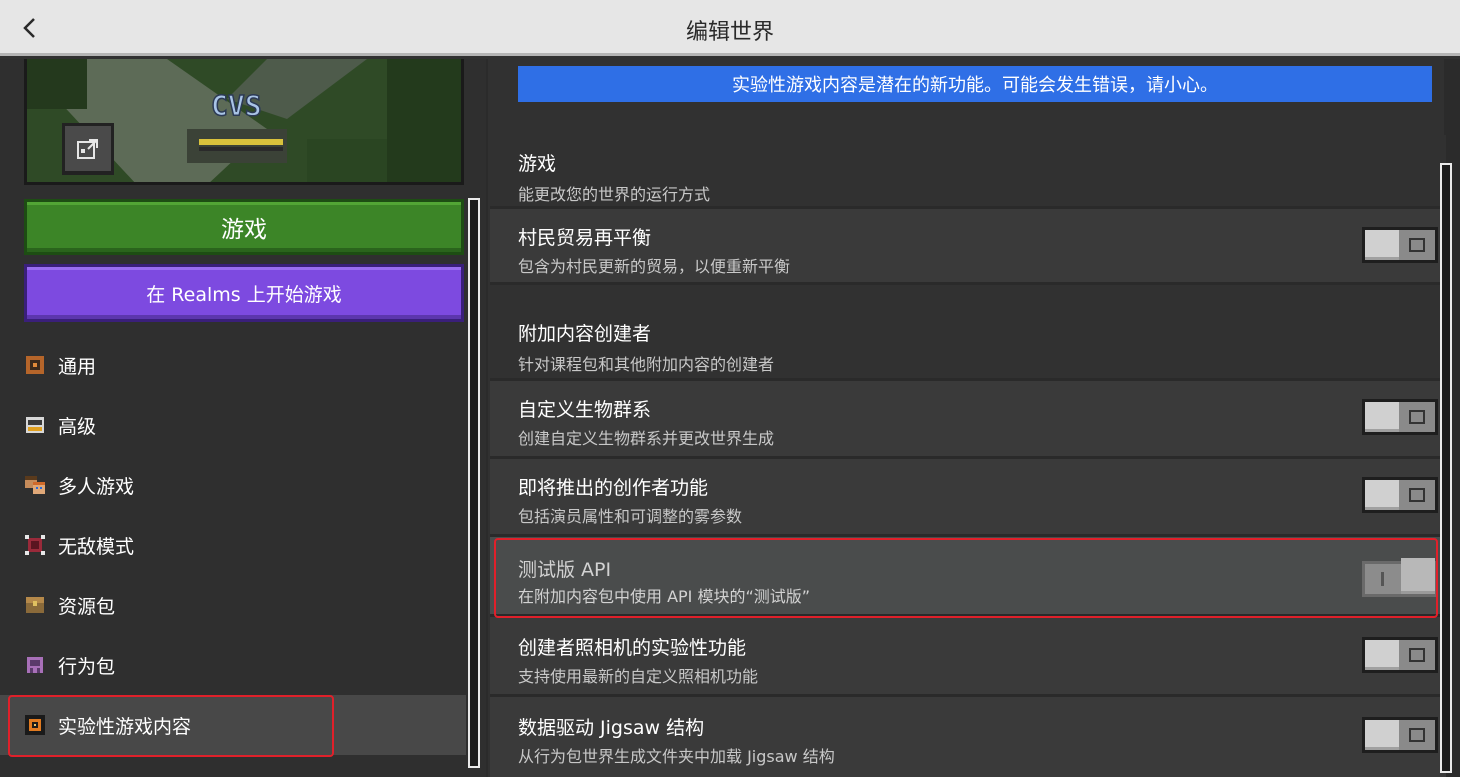 The width and height of the screenshot is (1460, 777). I want to click on play-on-realms-button: 在 Realms 上开始游戏, so click(244, 293).